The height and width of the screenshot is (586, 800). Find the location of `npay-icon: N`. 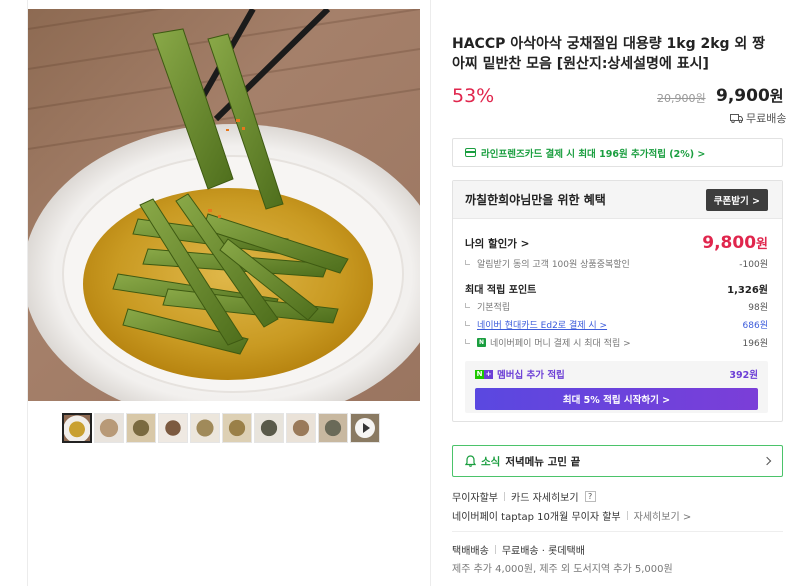

npay-icon: N is located at coordinates (481, 342).